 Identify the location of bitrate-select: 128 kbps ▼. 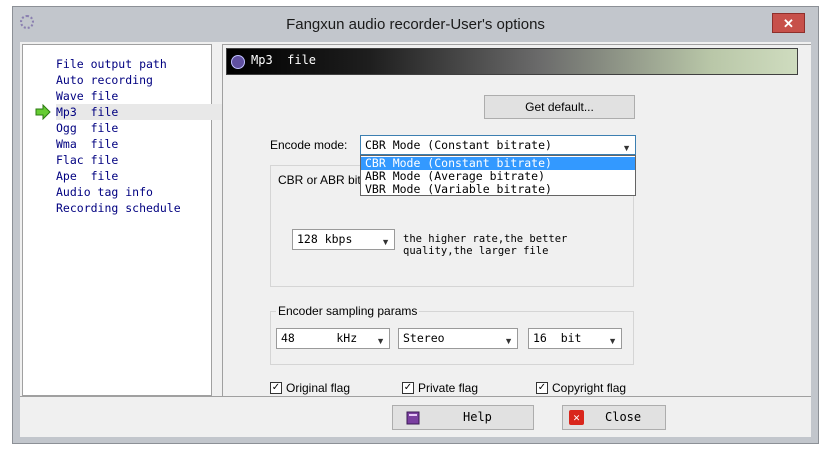
(343, 239).